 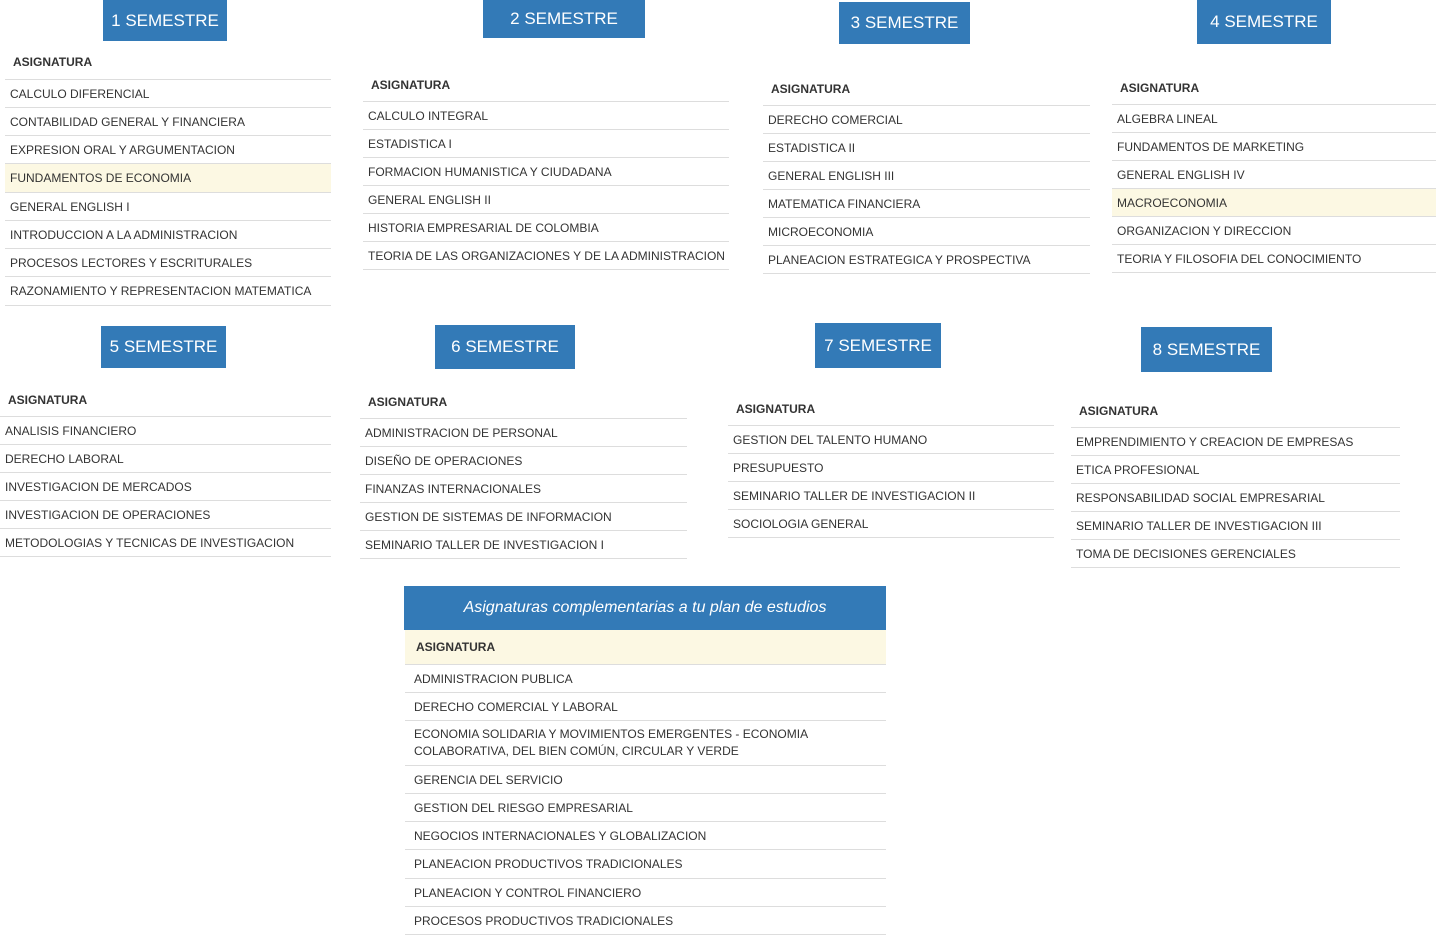 I want to click on subject-row: DISEÑO DE OPERACIONES, so click(x=523, y=461).